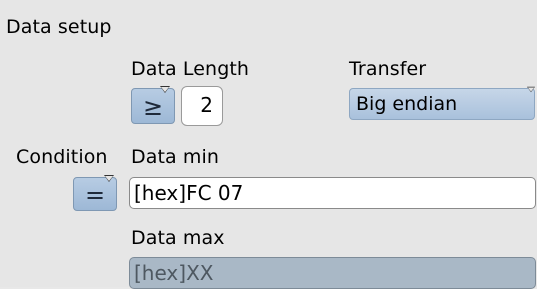 The image size is (537, 289). I want to click on data-min-input: [hex]FC 07, so click(332, 193).